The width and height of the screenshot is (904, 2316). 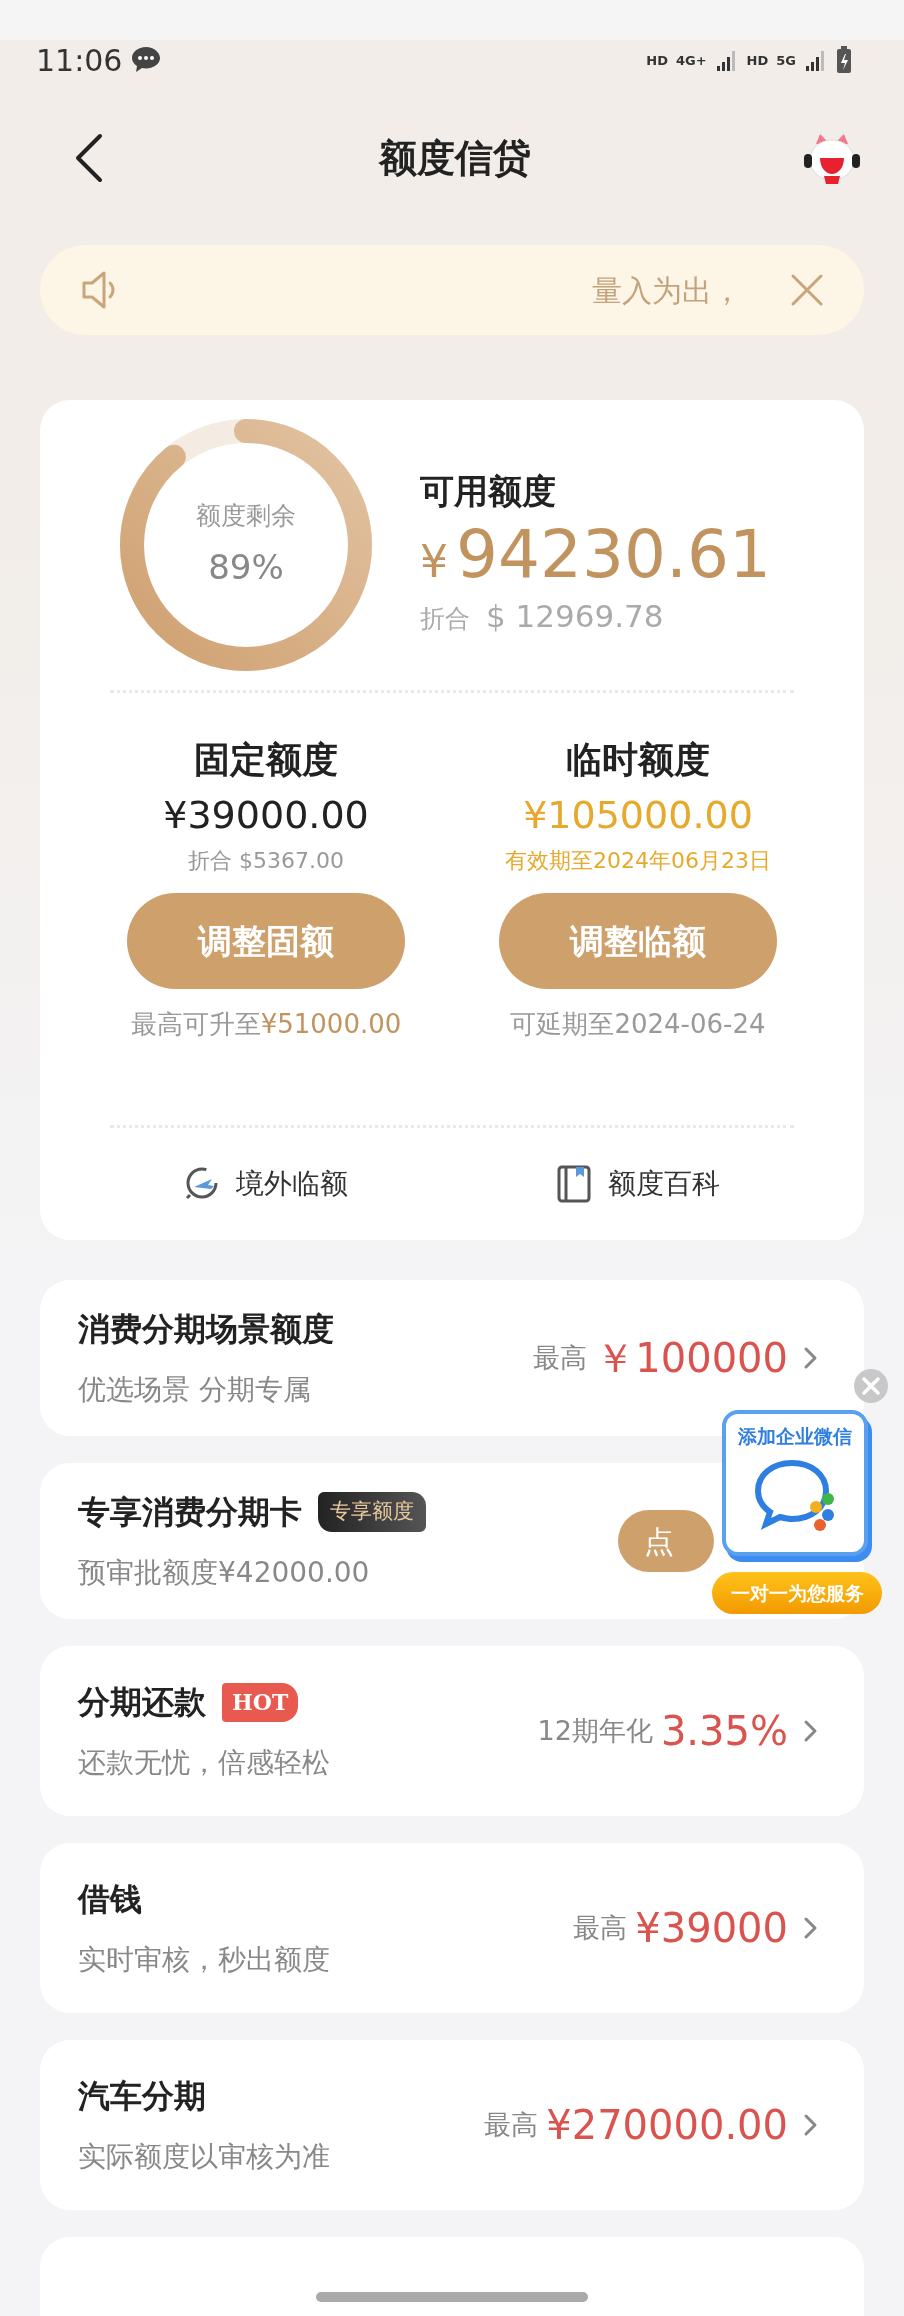 I want to click on converted-amount: $ 12969.78, so click(x=575, y=617).